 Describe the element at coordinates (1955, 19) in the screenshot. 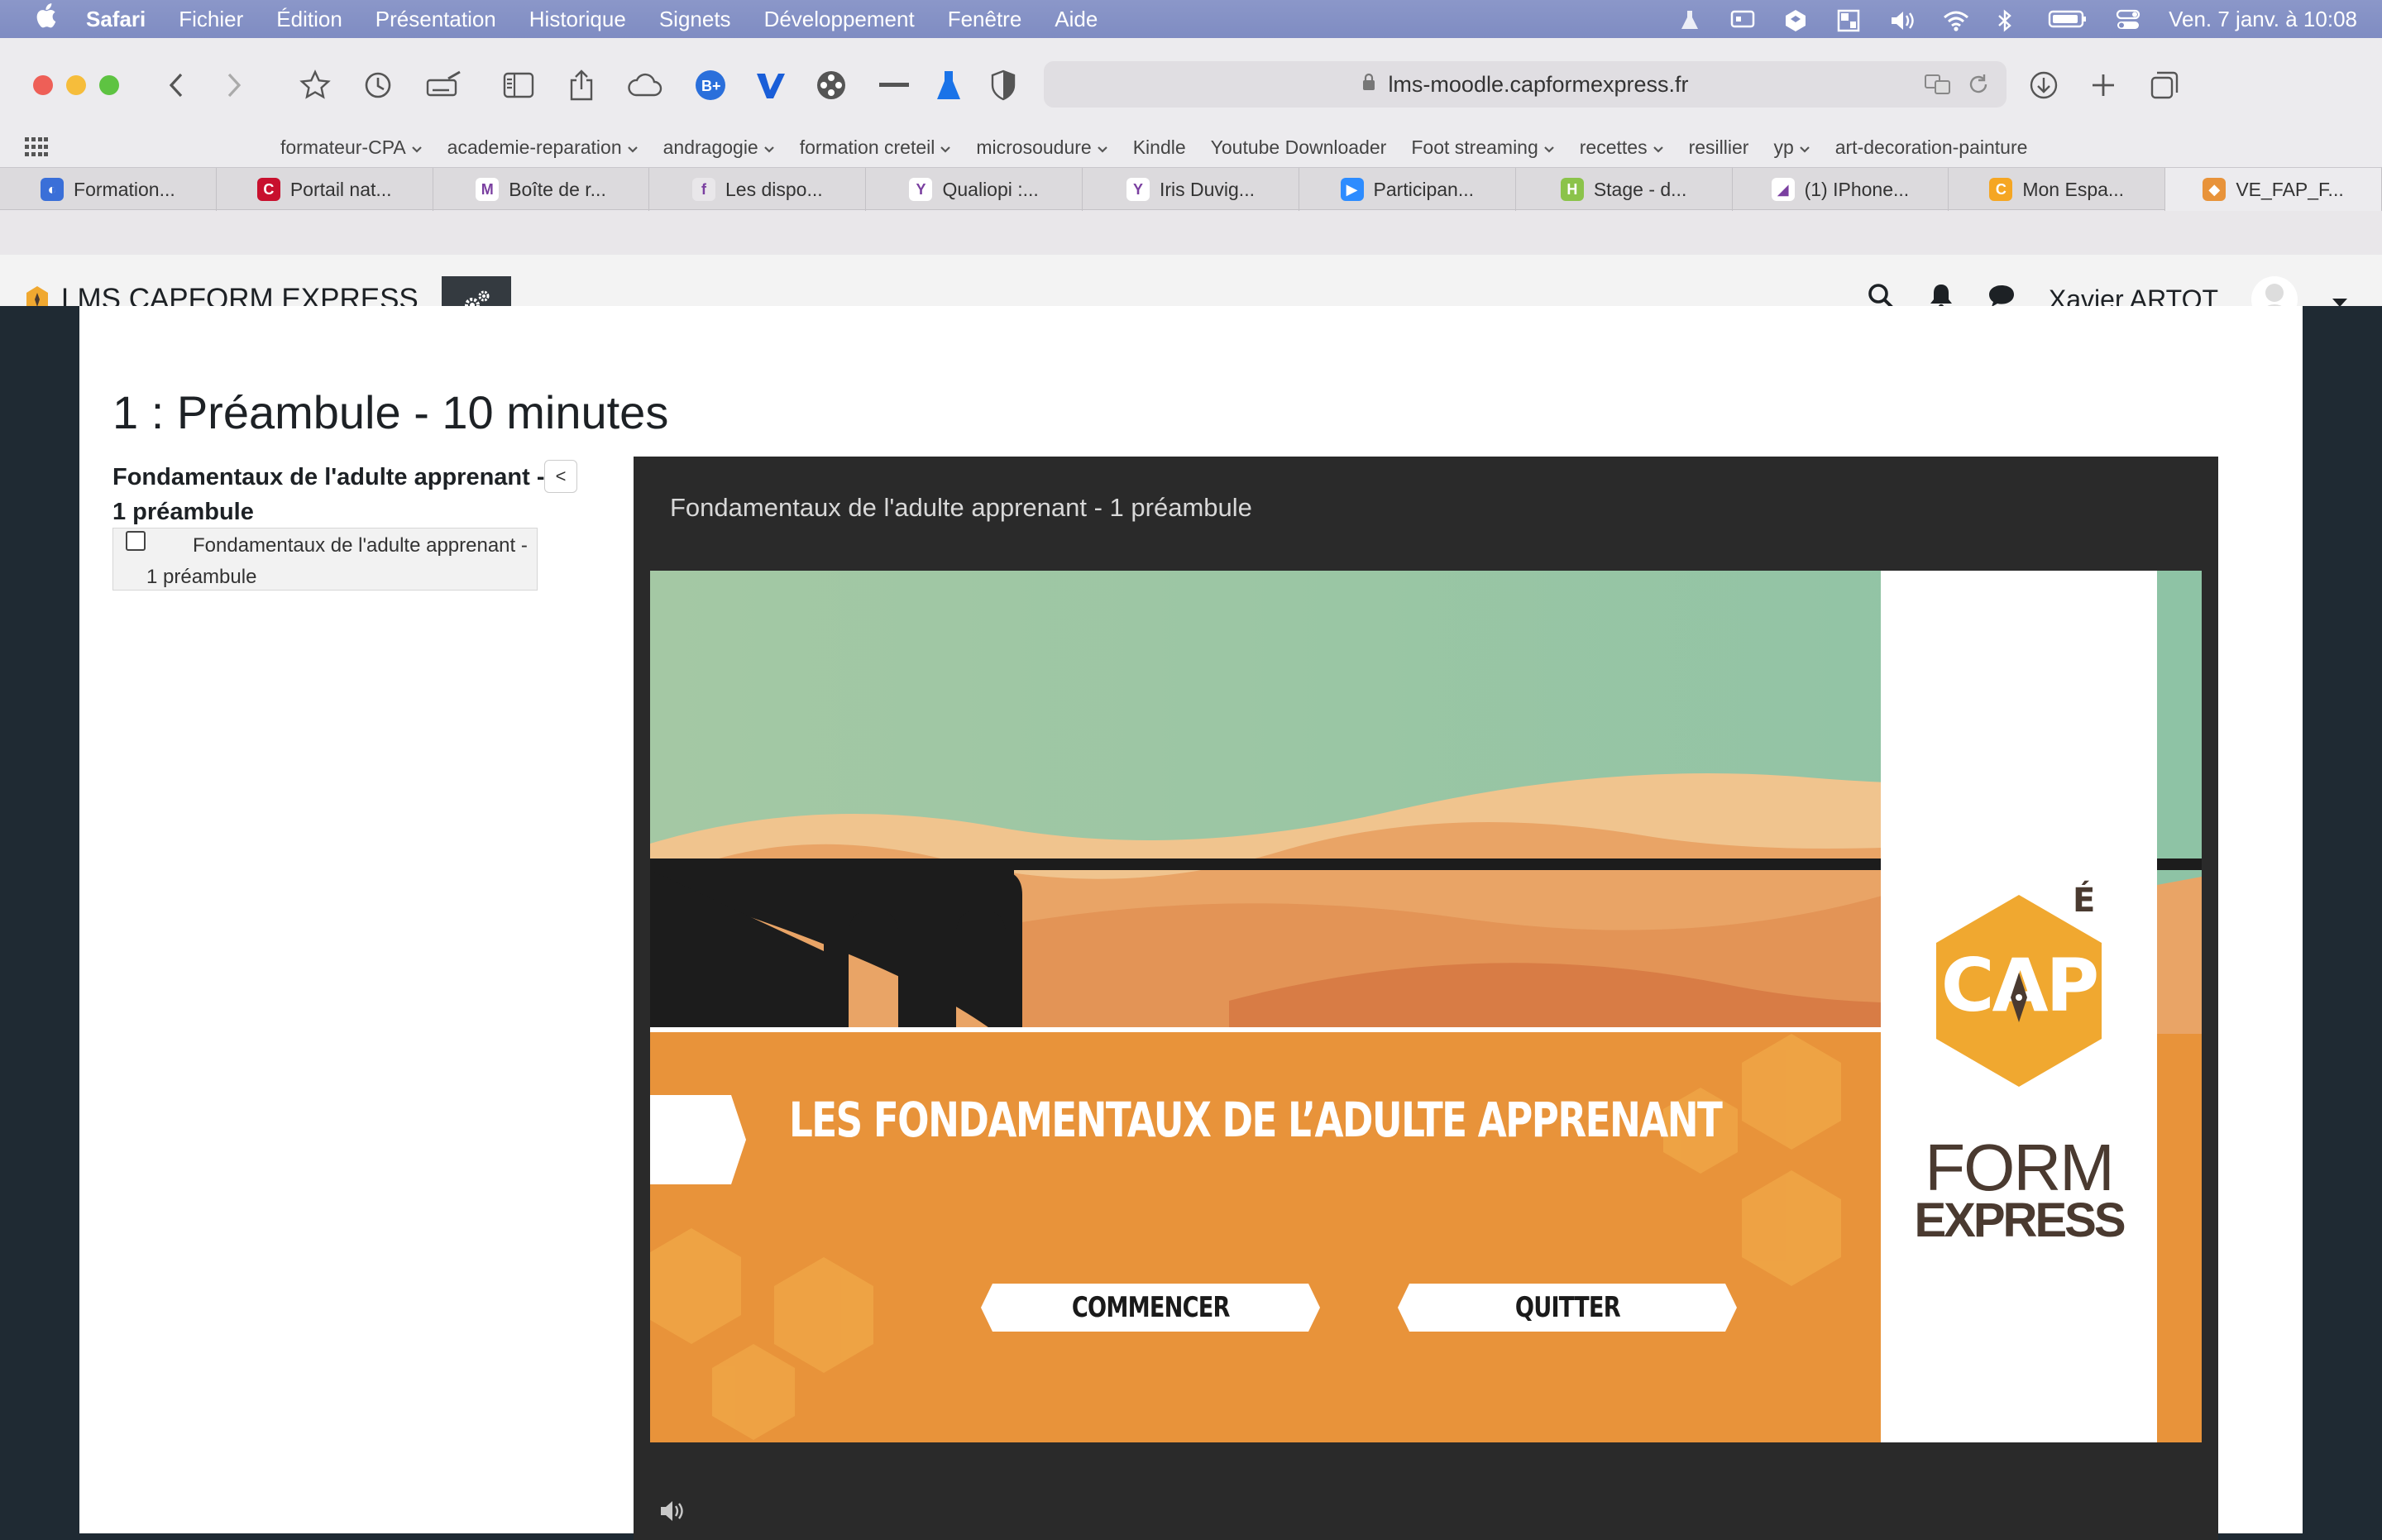

I see `wifi-icon` at that location.